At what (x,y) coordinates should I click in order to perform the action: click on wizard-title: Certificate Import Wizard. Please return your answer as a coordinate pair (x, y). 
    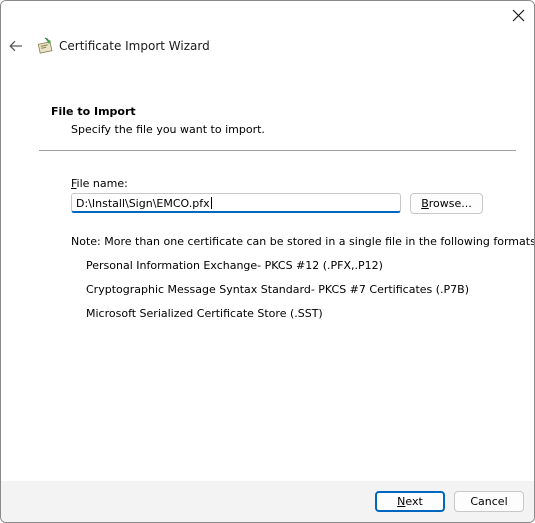
    Looking at the image, I should click on (134, 46).